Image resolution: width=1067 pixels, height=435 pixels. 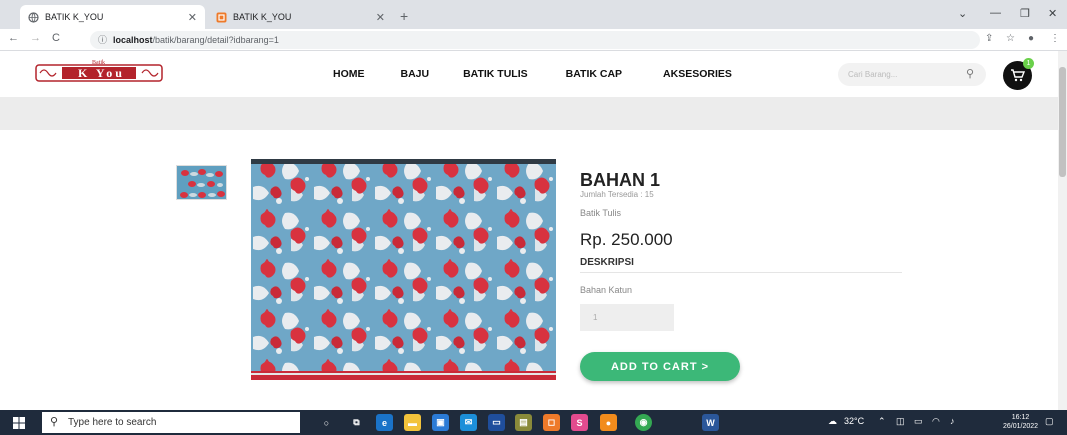 I want to click on codeigniter-taskbar-icon: ◻, so click(x=551, y=422).